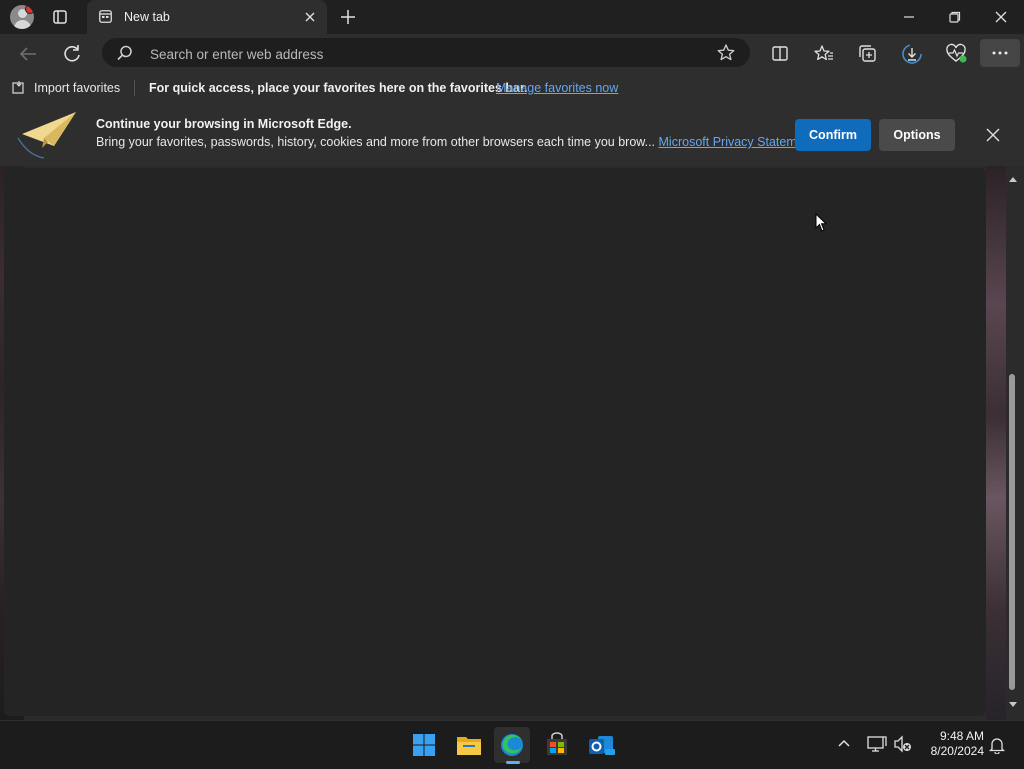 The height and width of the screenshot is (769, 1024). I want to click on favorite-star-icon, so click(726, 54).